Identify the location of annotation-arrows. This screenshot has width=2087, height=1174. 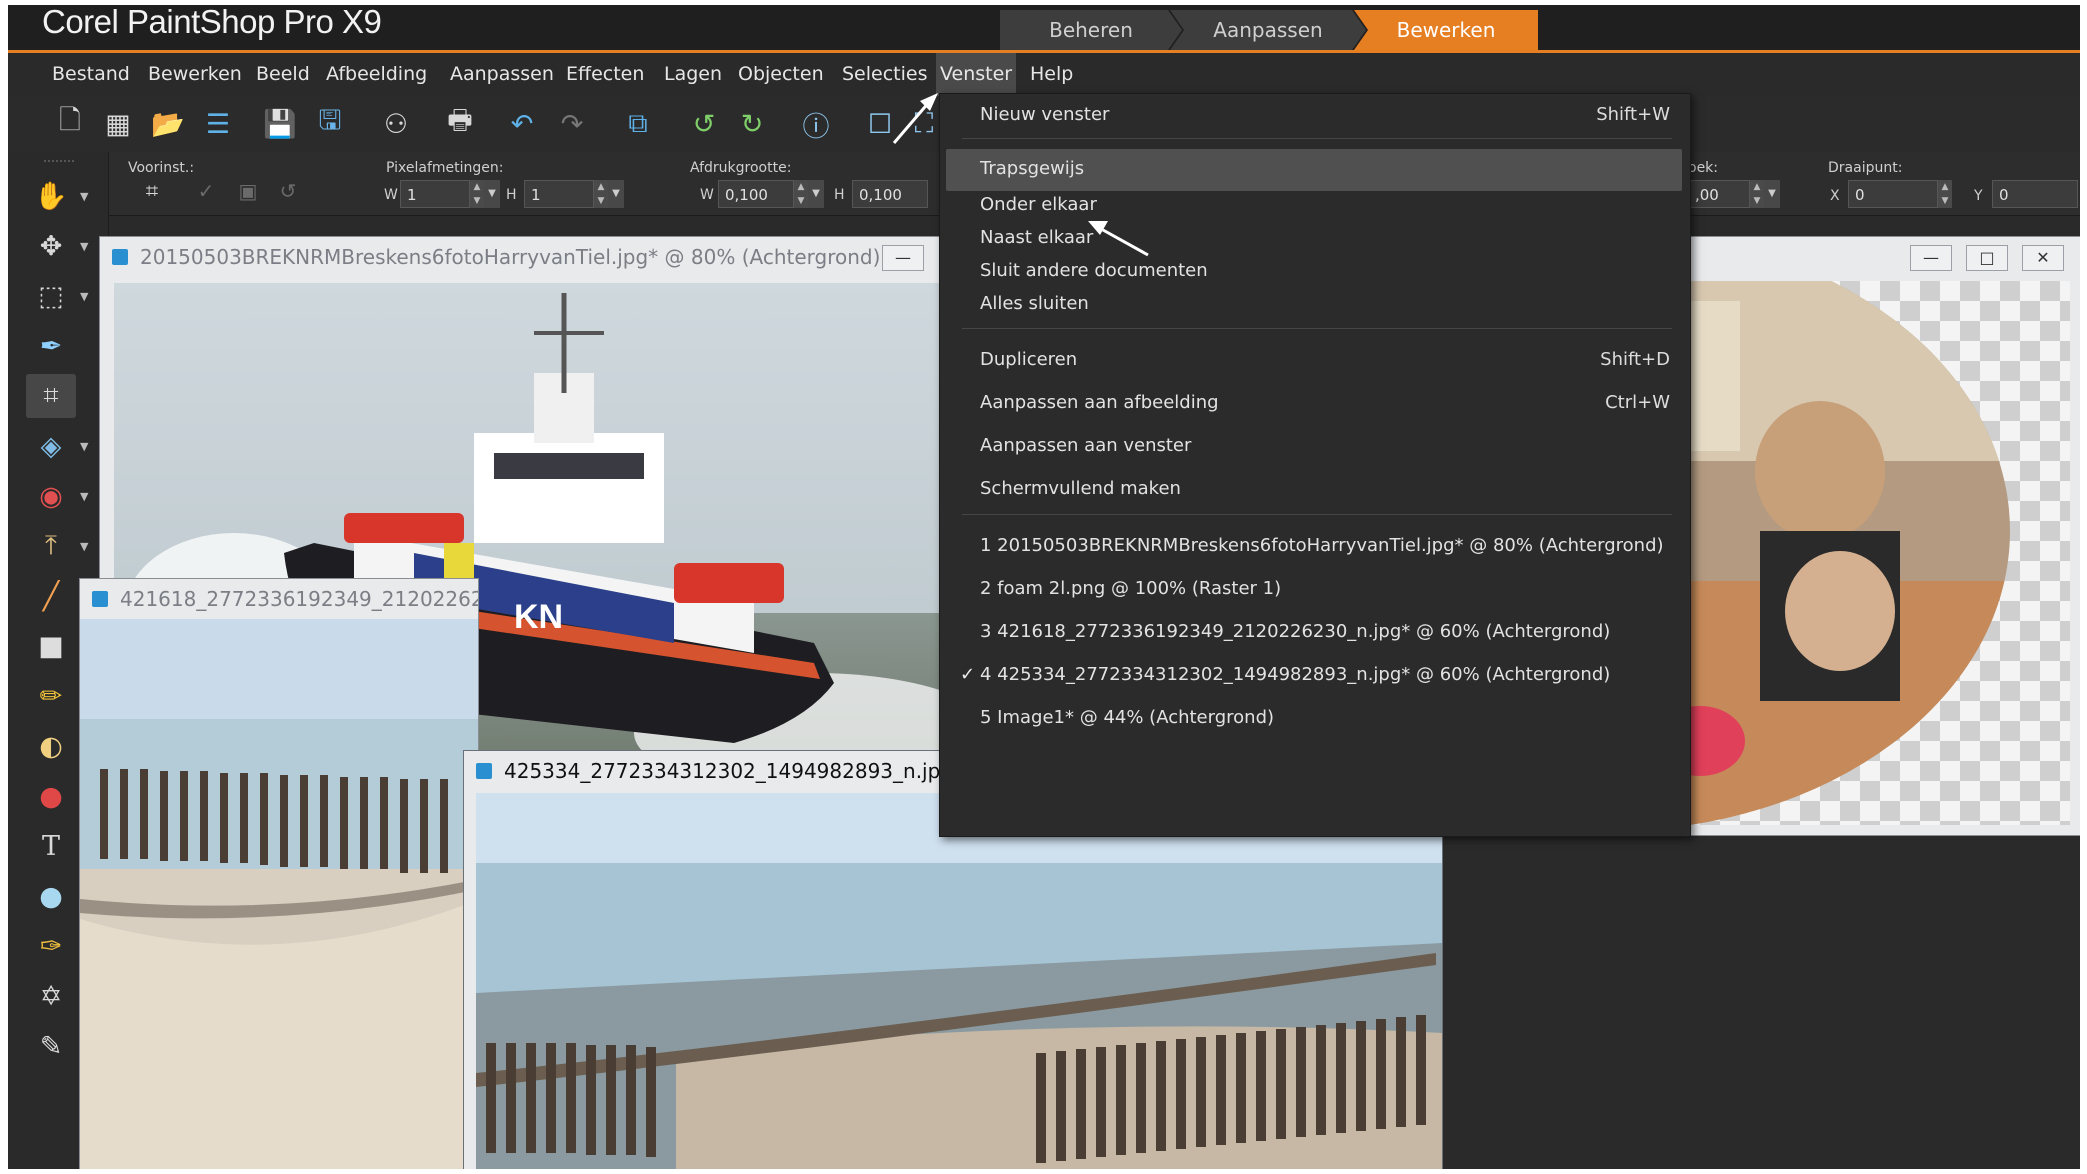
(1020, 175).